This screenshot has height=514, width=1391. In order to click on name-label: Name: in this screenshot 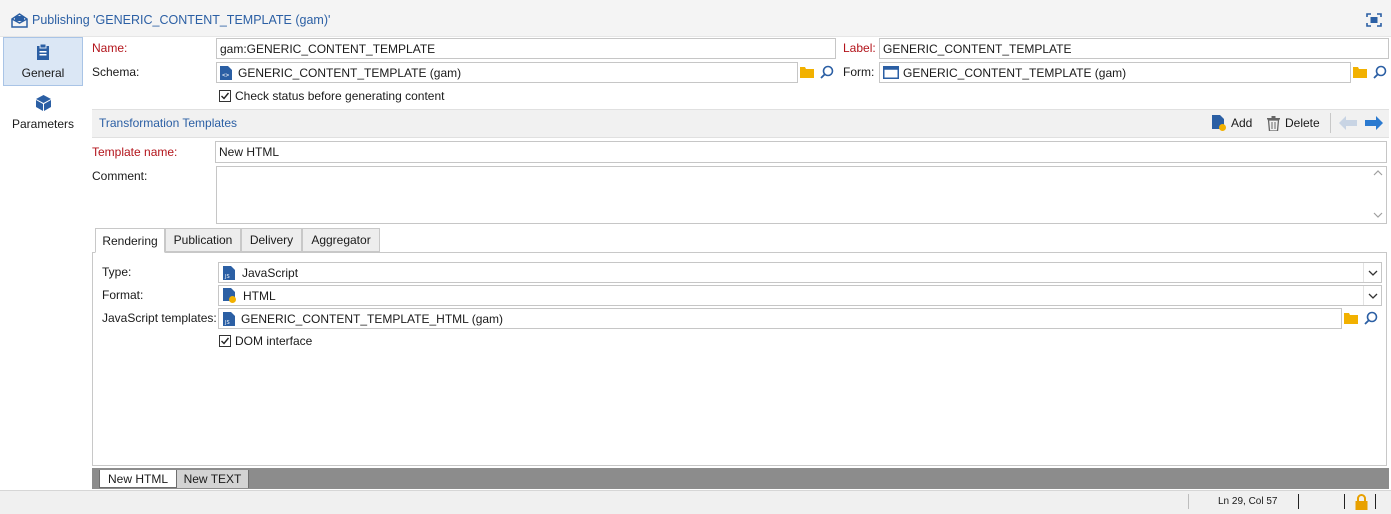, I will do `click(110, 48)`.